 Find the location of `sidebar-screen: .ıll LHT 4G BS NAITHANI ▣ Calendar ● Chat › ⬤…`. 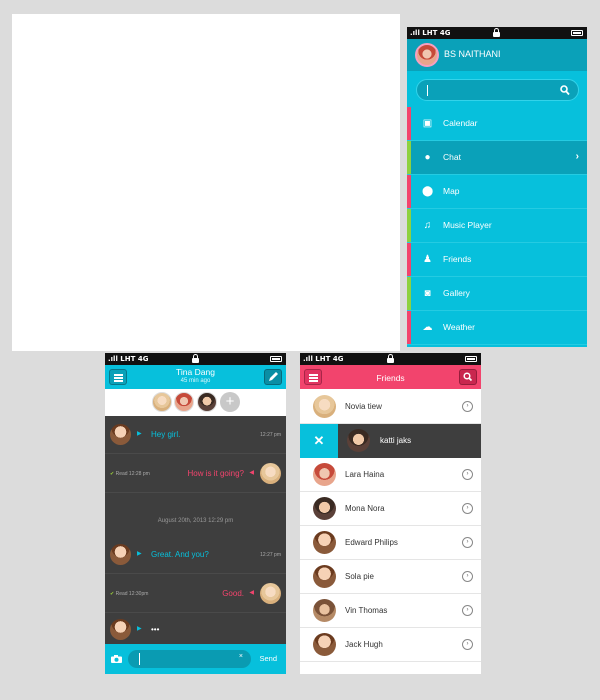

sidebar-screen: .ıll LHT 4G BS NAITHANI ▣ Calendar ● Chat › ⬤… is located at coordinates (497, 187).